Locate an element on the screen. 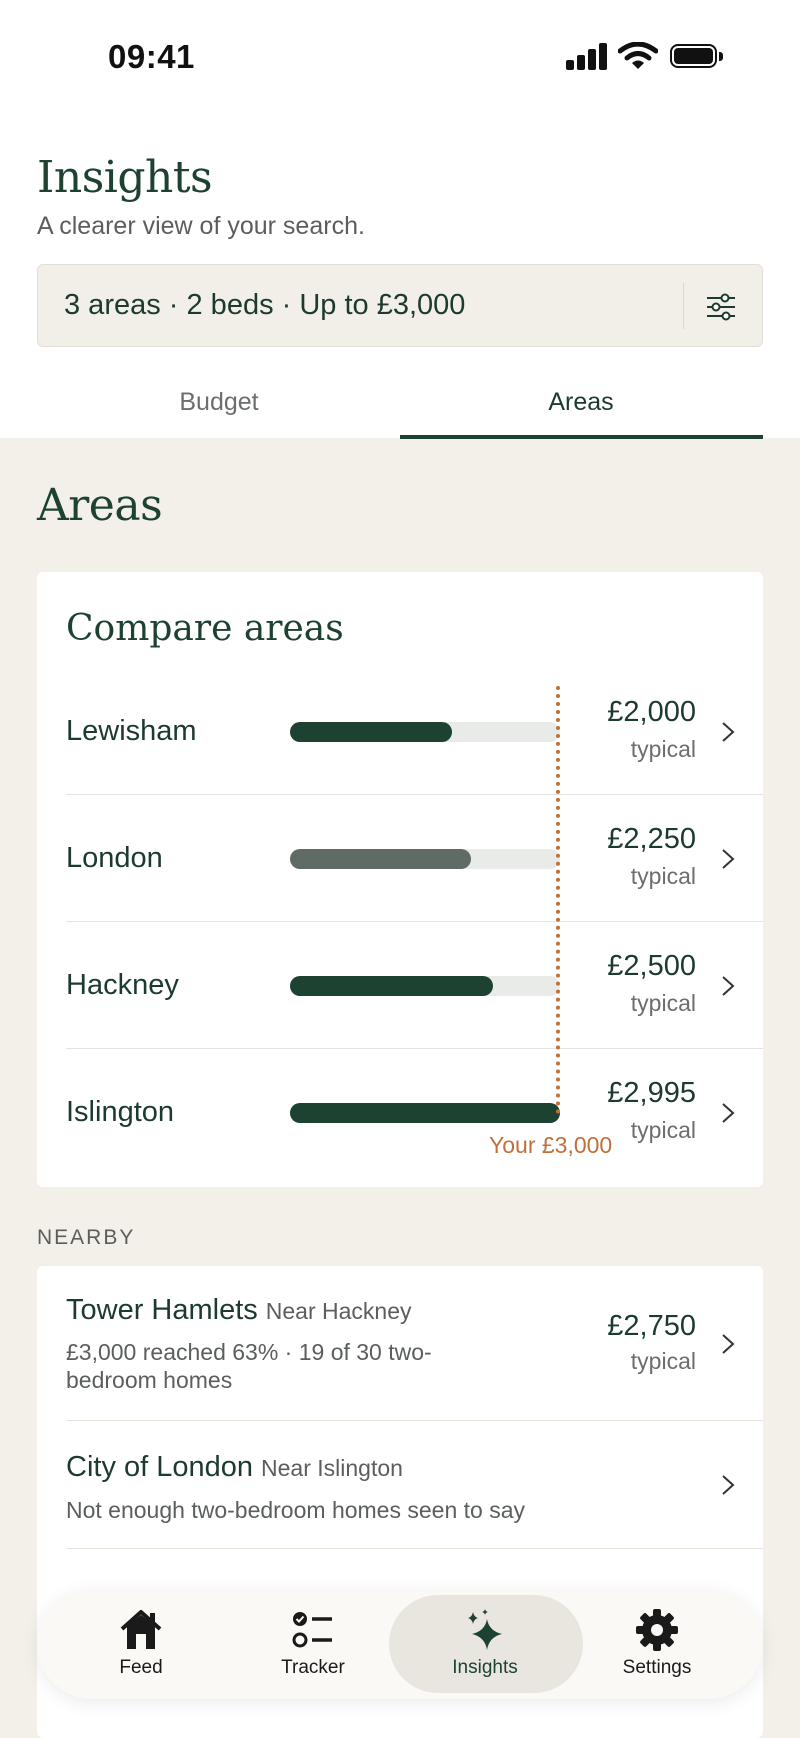 Image resolution: width=800 pixels, height=1738 pixels. sparkle-icon is located at coordinates (485, 1629).